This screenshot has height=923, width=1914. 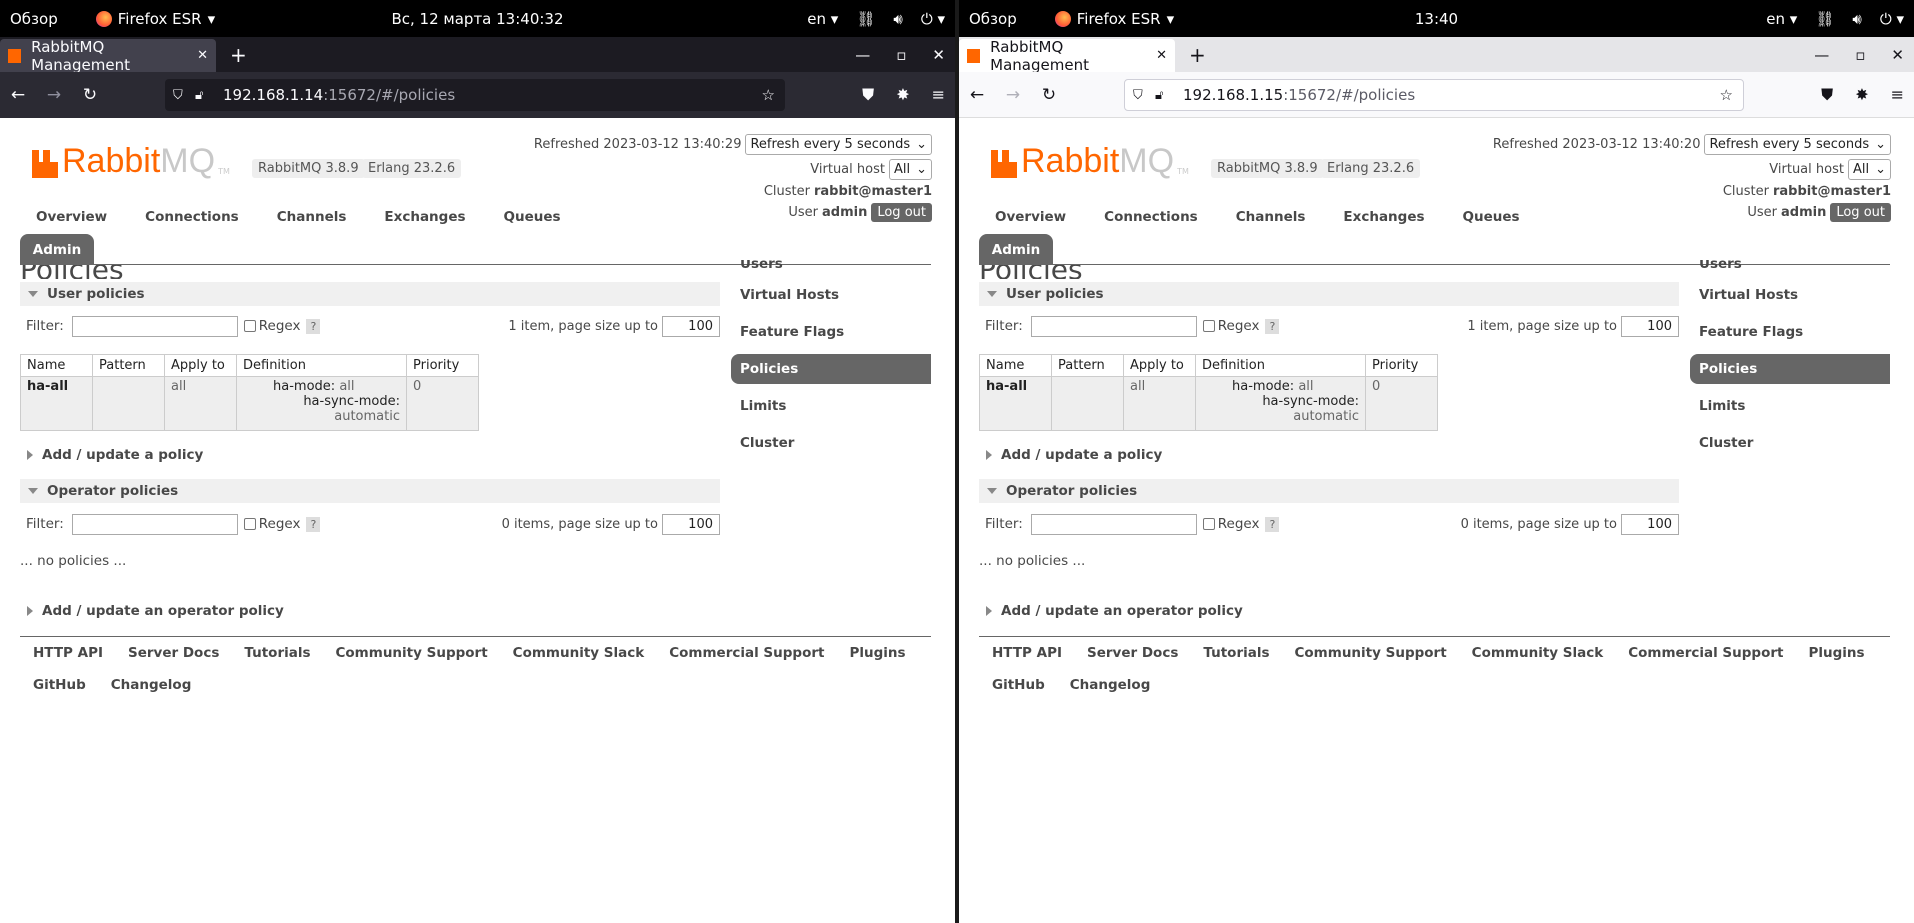 What do you see at coordinates (902, 95) in the screenshot?
I see `extensions-icon: ✸` at bounding box center [902, 95].